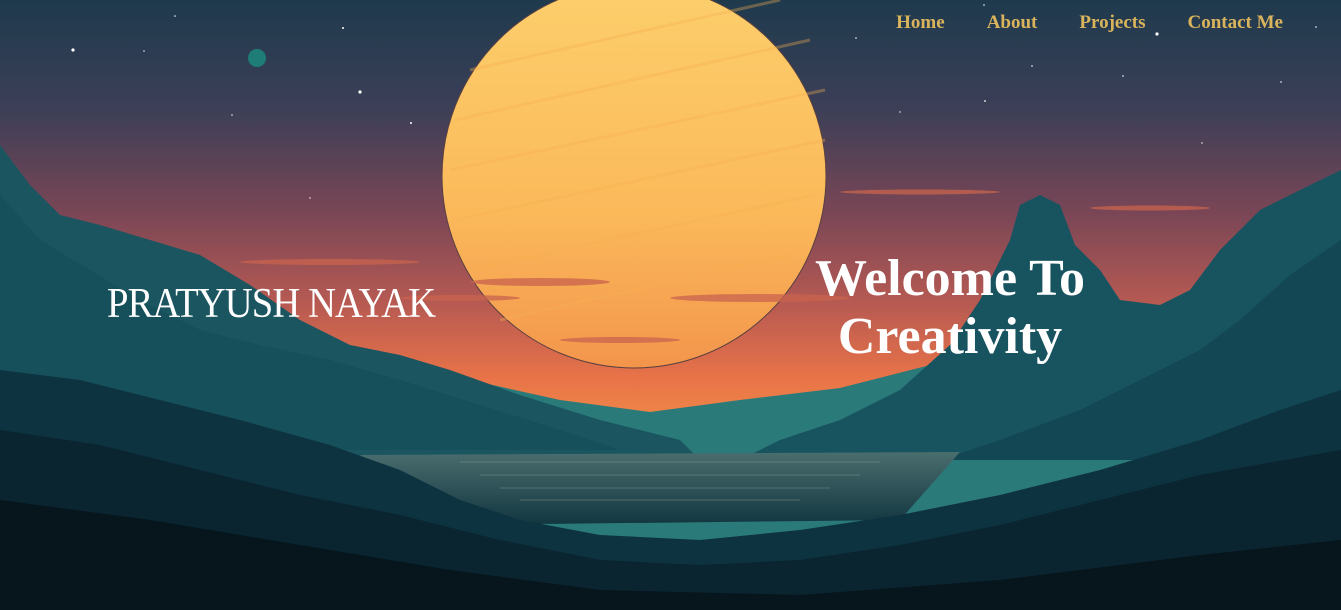 This screenshot has width=1341, height=610. What do you see at coordinates (271, 304) in the screenshot?
I see `brand-name: PRATYUSH NAYAK` at bounding box center [271, 304].